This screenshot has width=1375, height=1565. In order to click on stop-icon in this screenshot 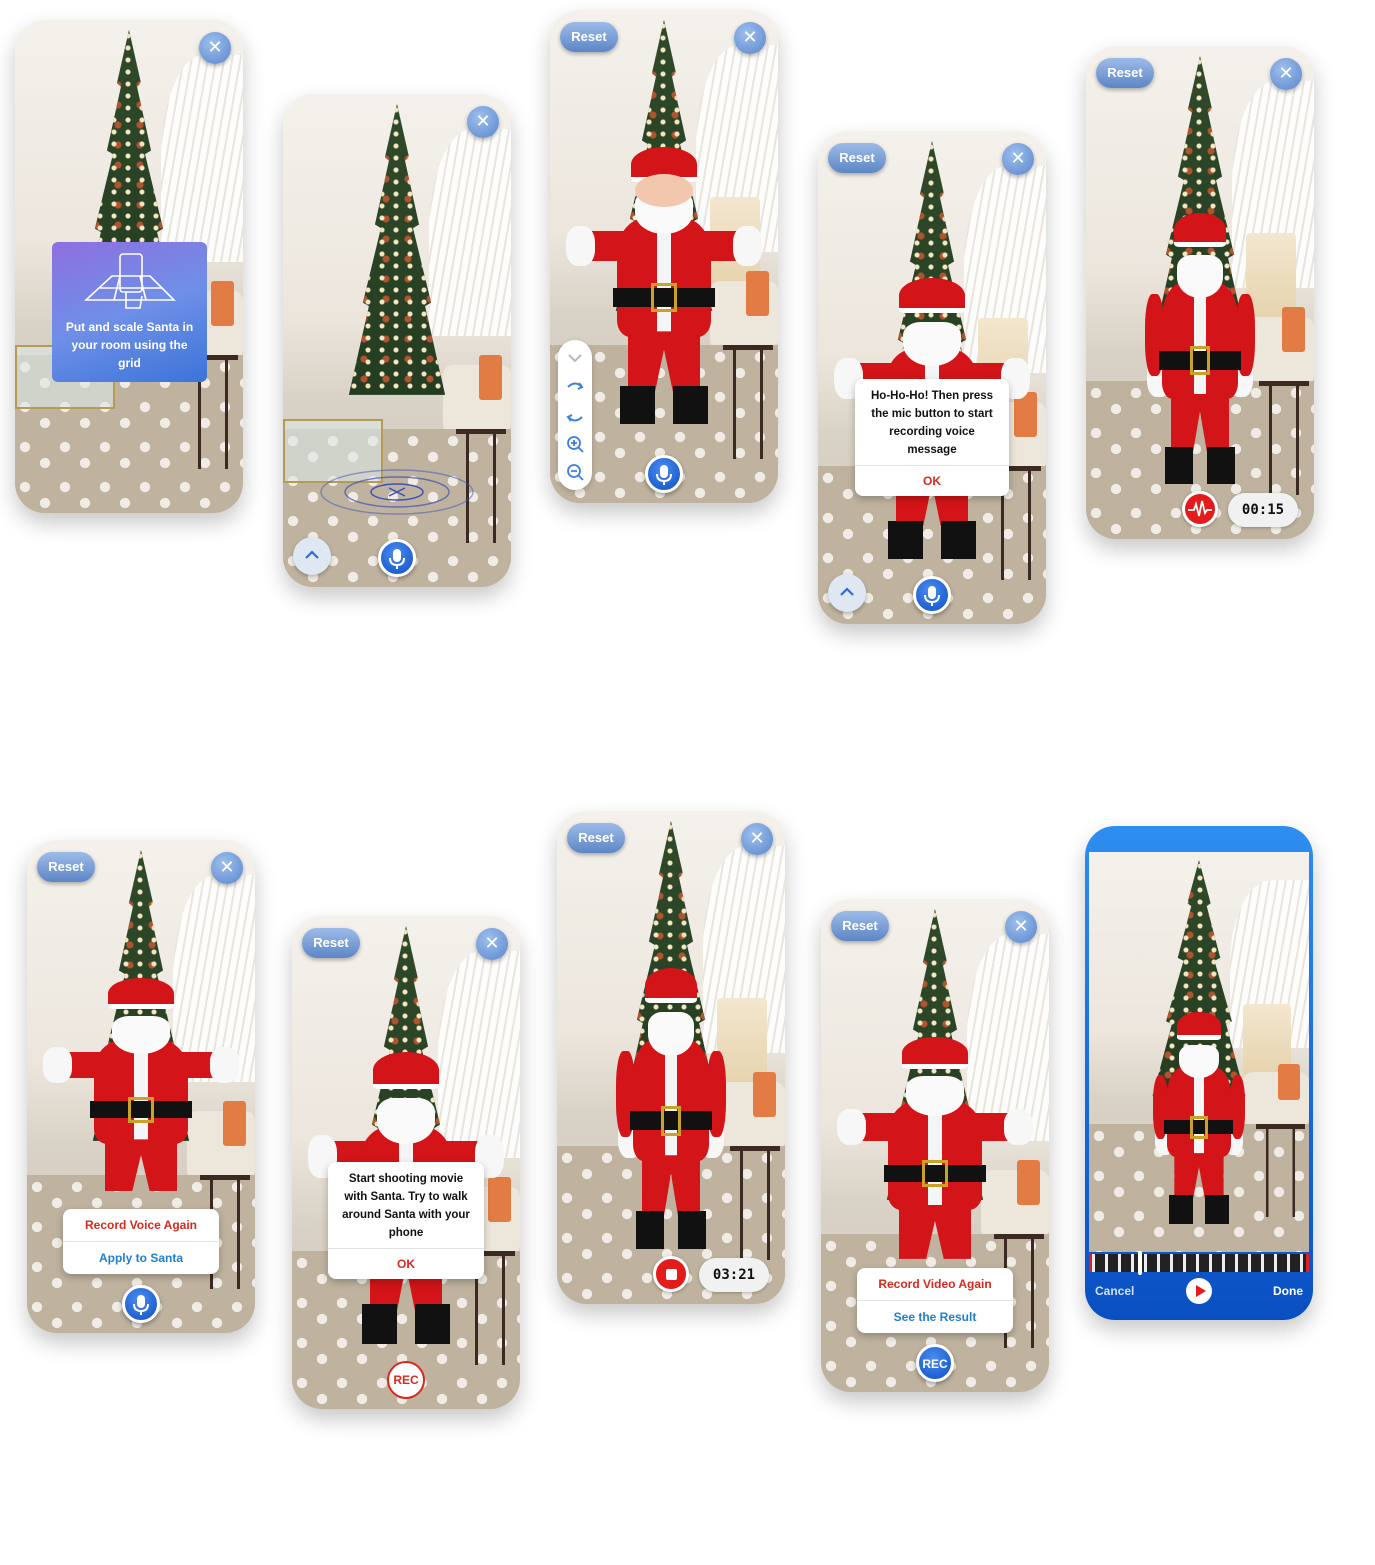, I will do `click(671, 1274)`.